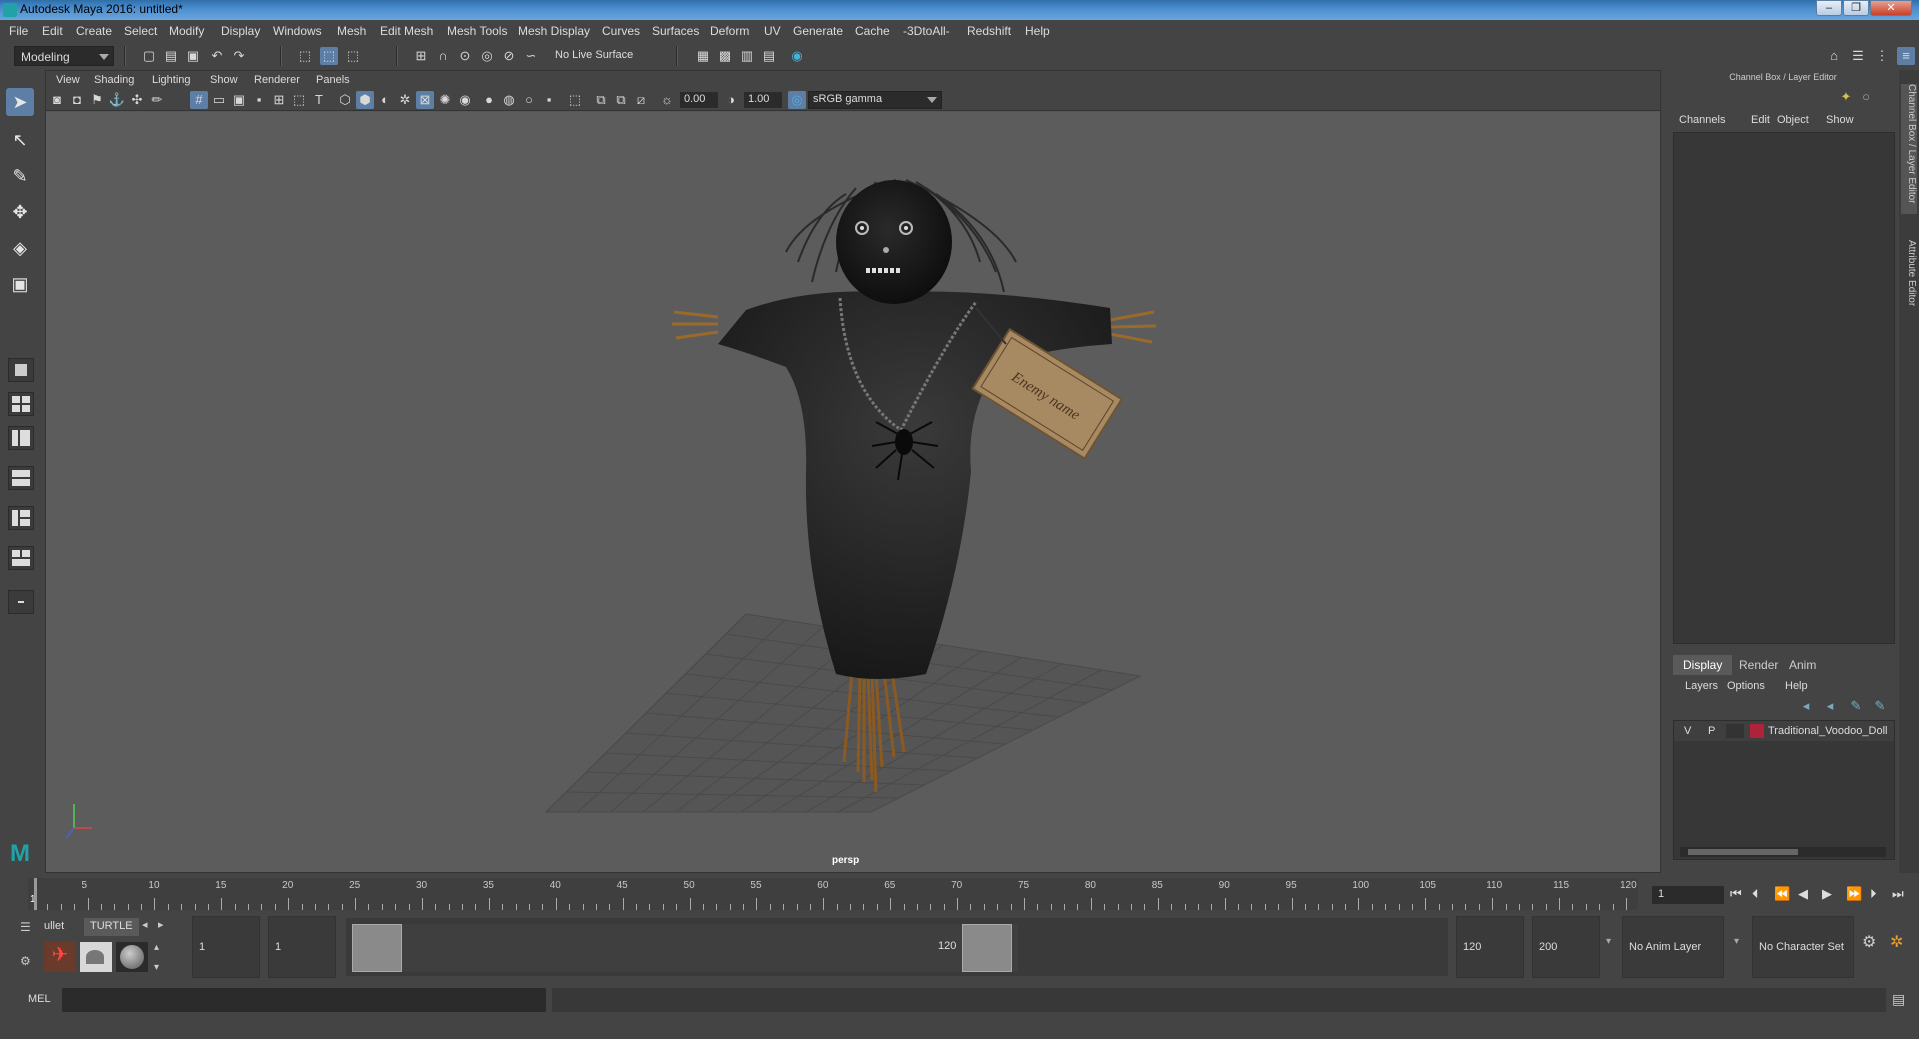 The height and width of the screenshot is (1039, 1919). Describe the element at coordinates (1830, 706) in the screenshot. I see `move-layer-down-icon: ◂` at that location.